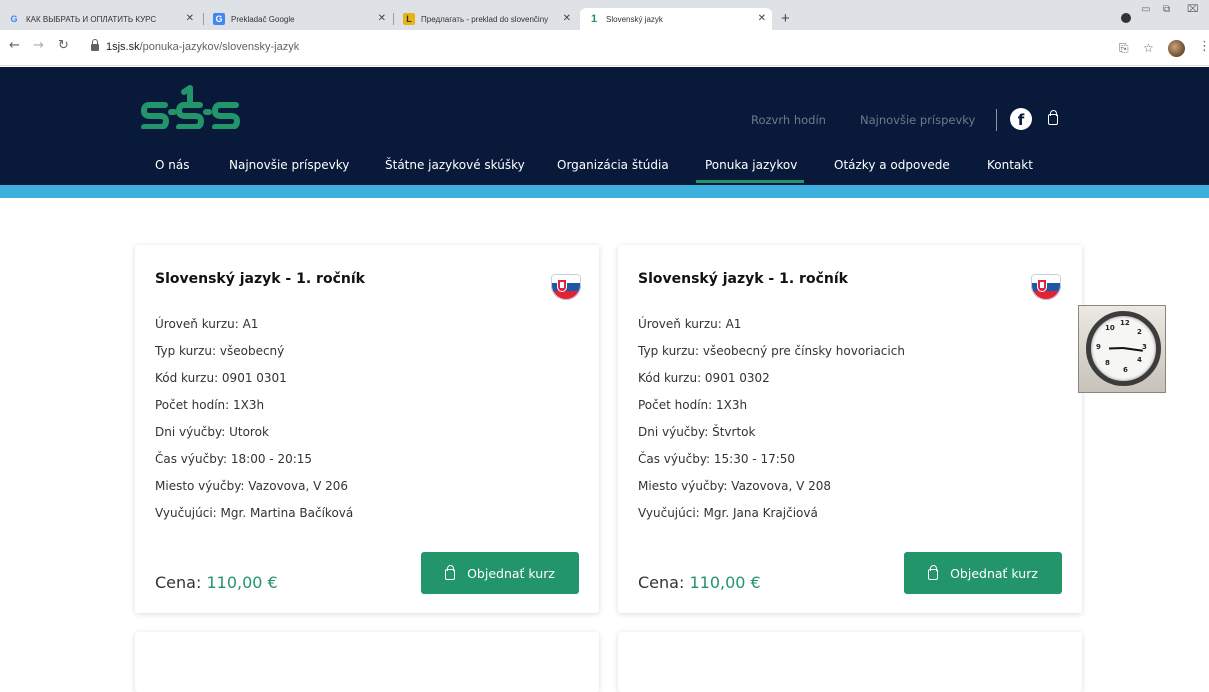  Describe the element at coordinates (785, 18) in the screenshot. I see `new-tab-icon: +` at that location.